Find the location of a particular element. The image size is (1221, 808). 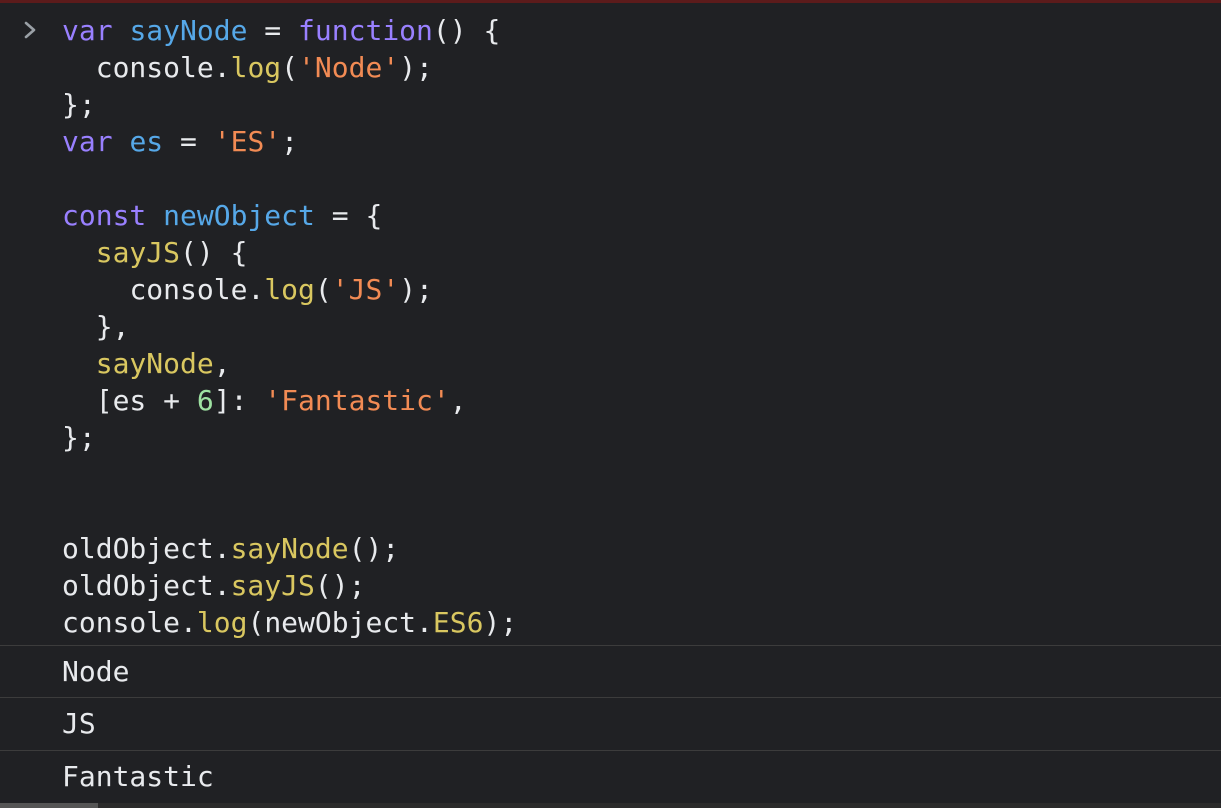

punctuation-token: [es + is located at coordinates (129, 400).